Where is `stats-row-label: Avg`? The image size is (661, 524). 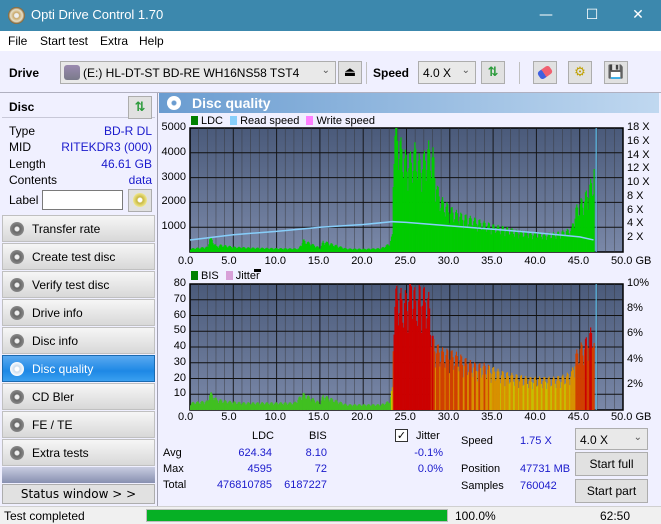
stats-row-label: Avg is located at coordinates (172, 453).